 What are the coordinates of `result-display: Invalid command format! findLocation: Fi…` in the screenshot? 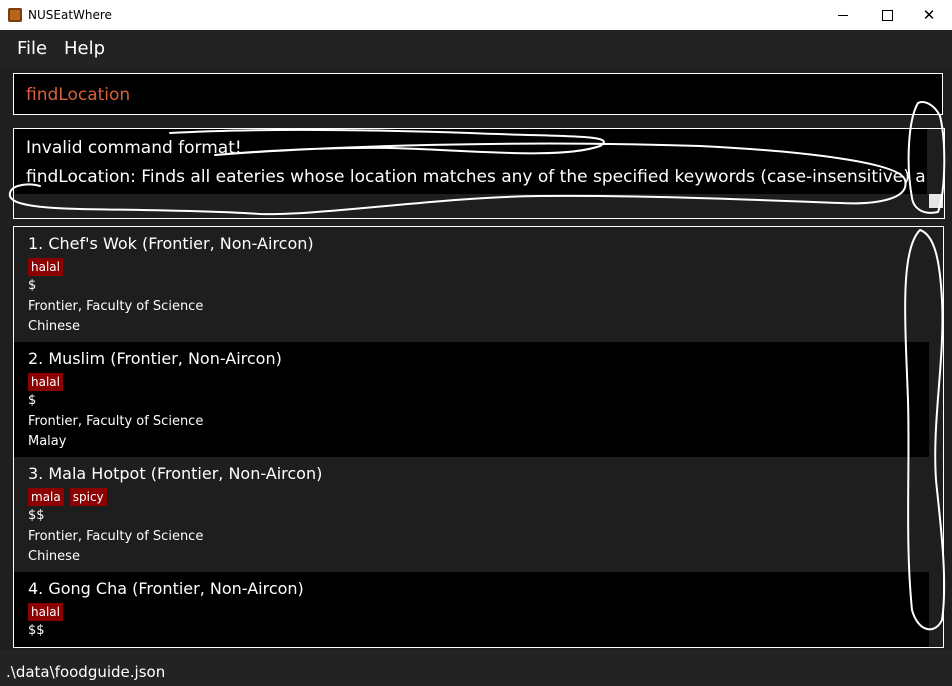 It's located at (479, 173).